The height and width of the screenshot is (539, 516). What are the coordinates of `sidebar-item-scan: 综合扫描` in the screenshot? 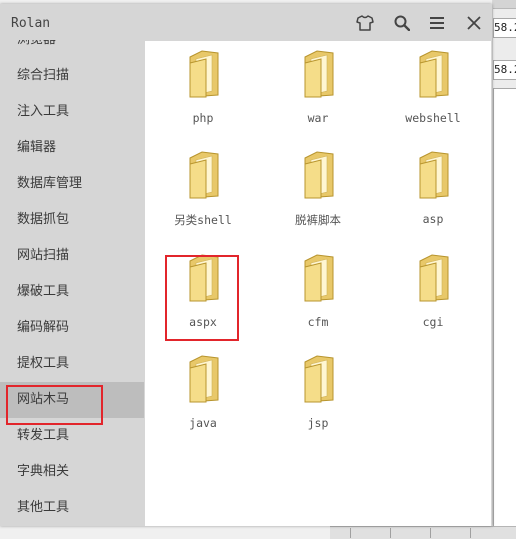 It's located at (72, 76).